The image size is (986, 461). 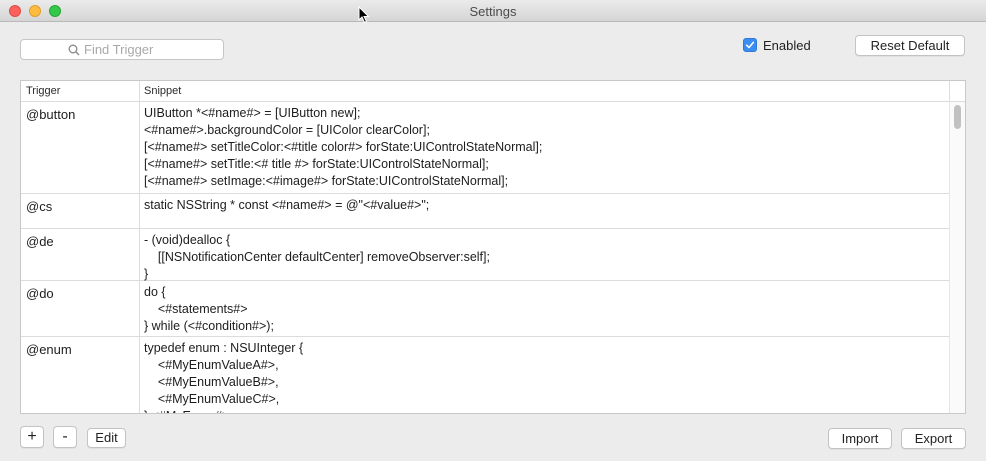 I want to click on remove-snippet-button: -, so click(x=65, y=437).